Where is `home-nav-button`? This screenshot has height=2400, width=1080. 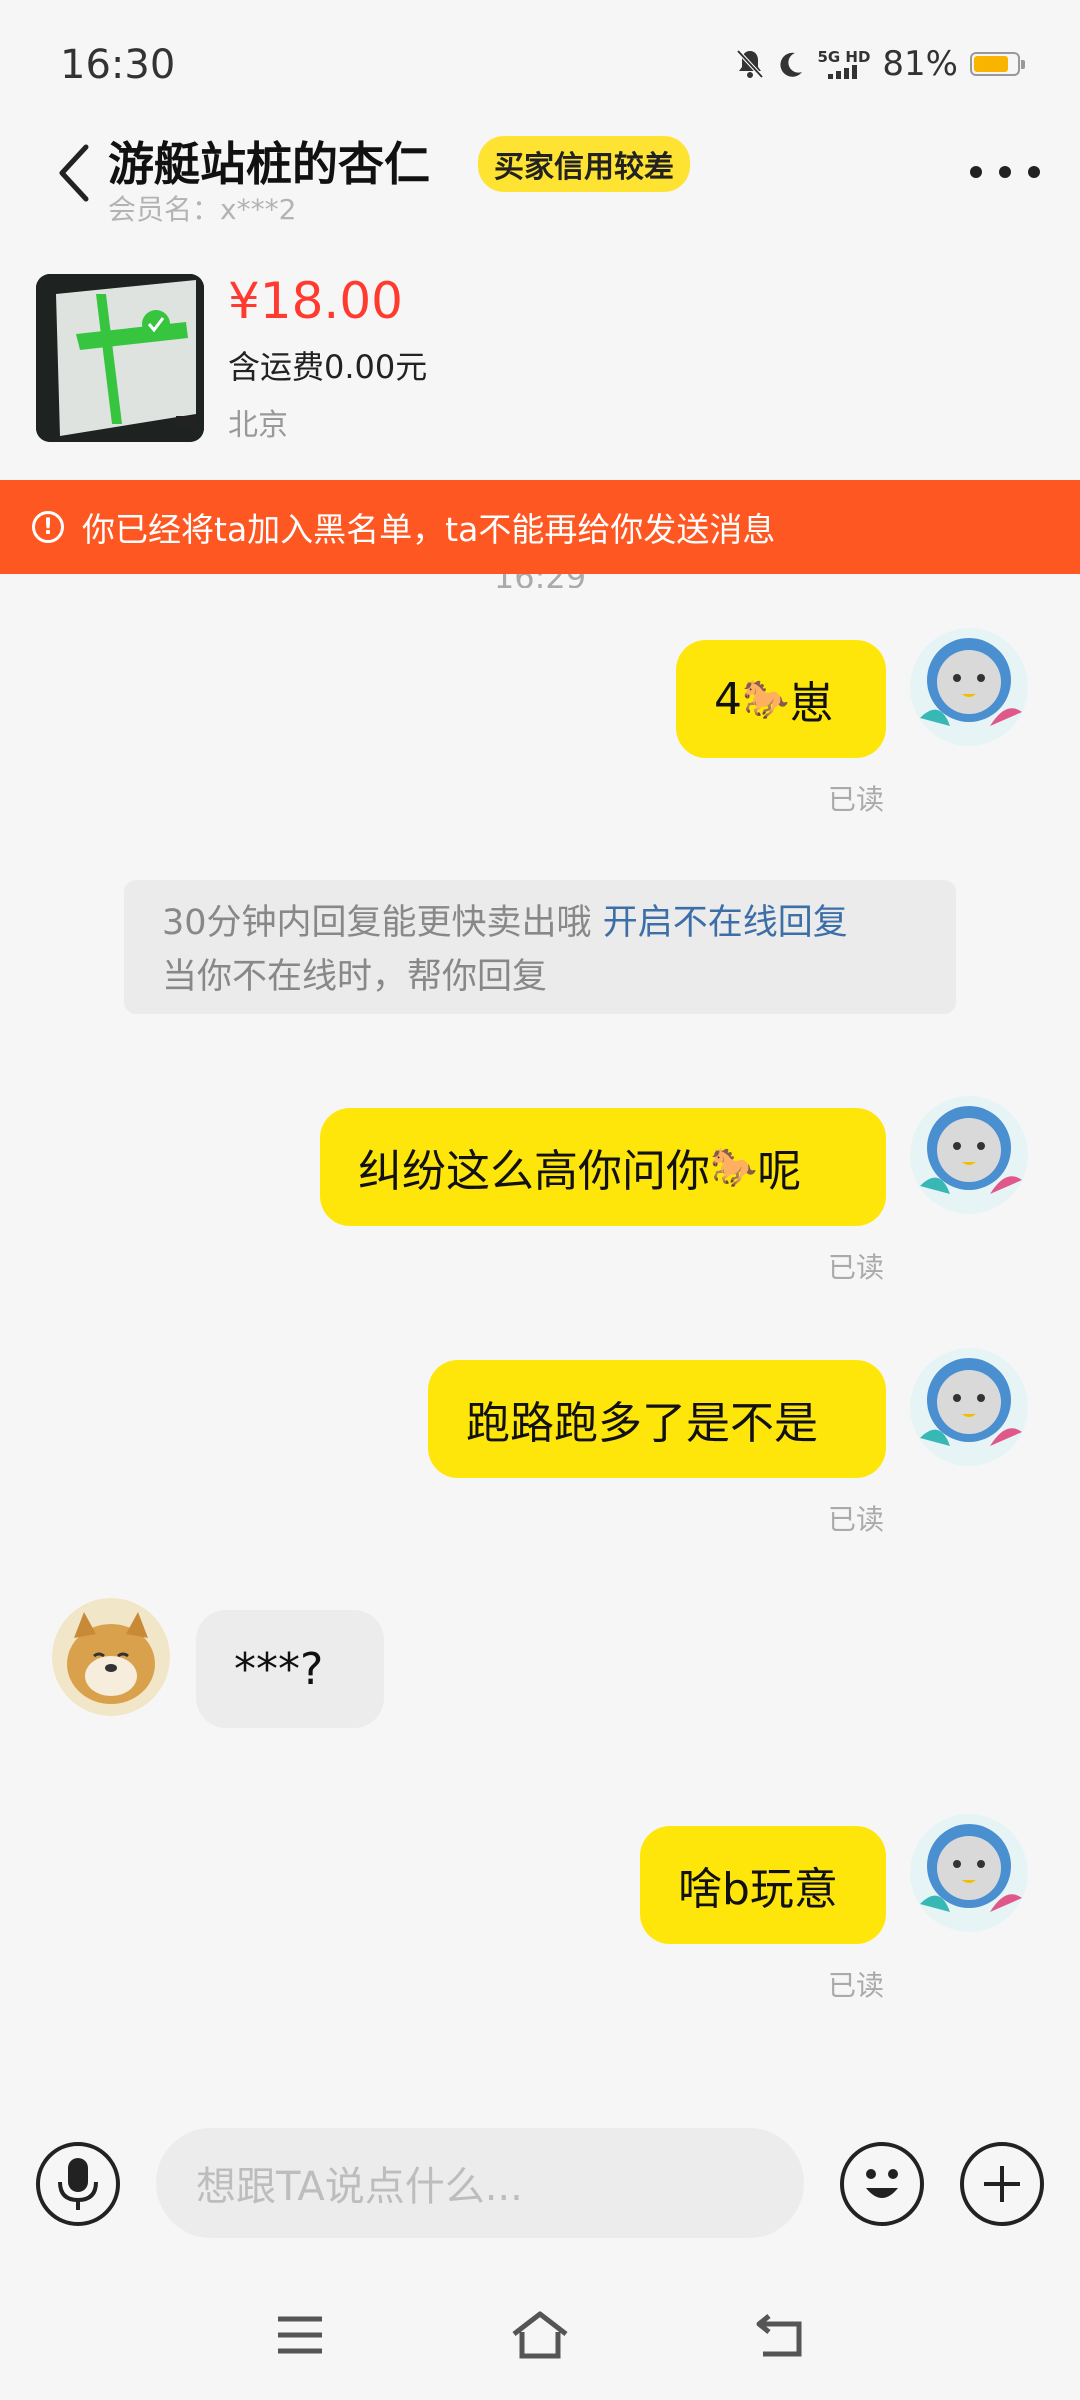 home-nav-button is located at coordinates (540, 2335).